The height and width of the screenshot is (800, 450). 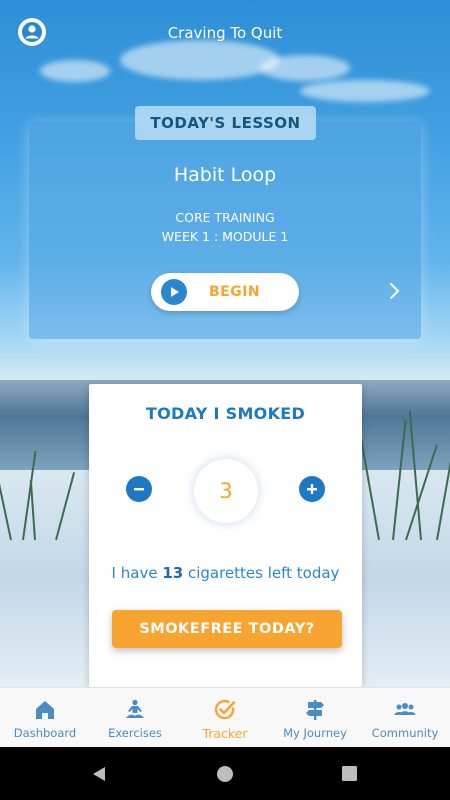 I want to click on lesson-title: Habit Loop, so click(x=225, y=175).